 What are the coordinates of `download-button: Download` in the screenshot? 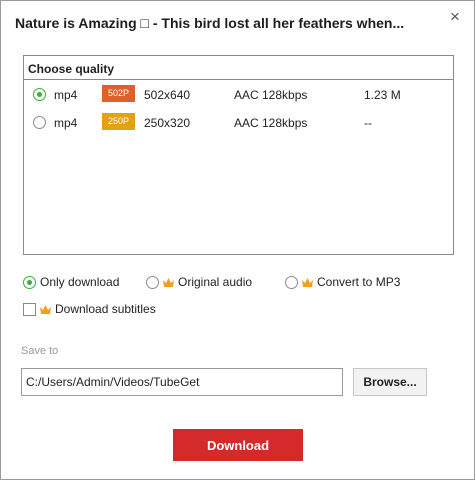 It's located at (238, 445).